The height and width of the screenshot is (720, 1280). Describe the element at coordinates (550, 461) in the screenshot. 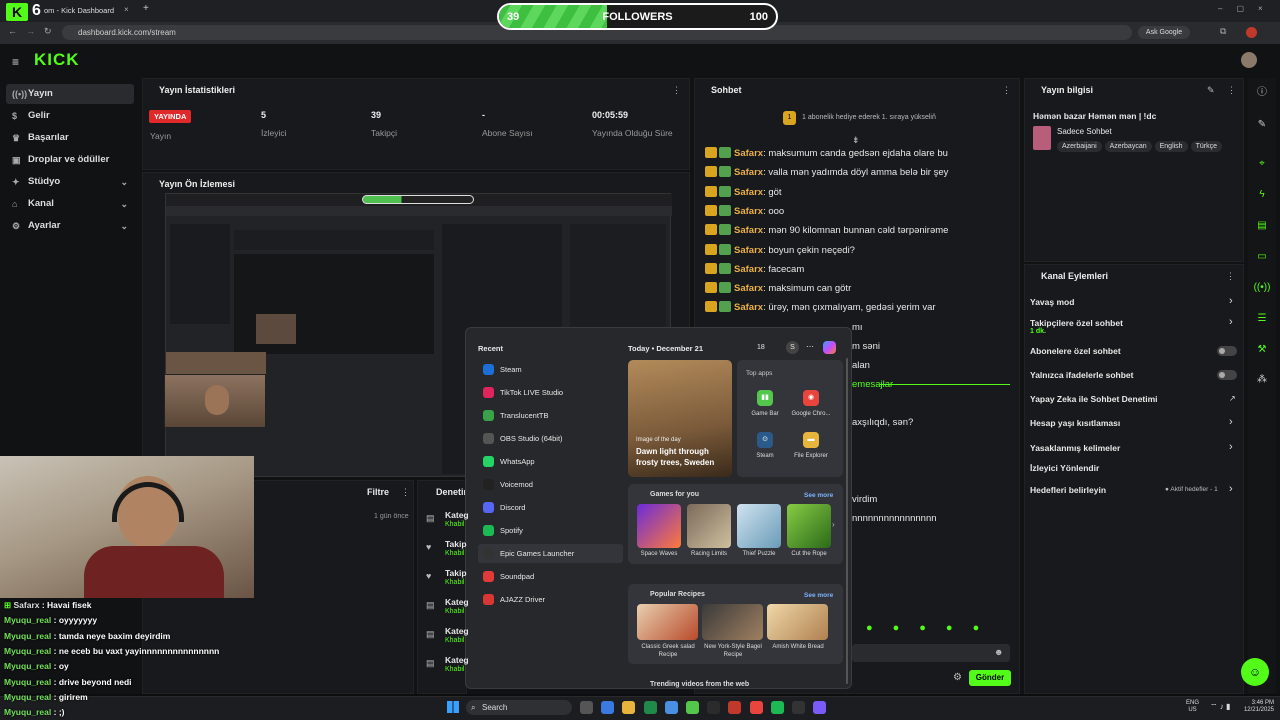

I see `start-app-whatsapp: WhatsApp` at that location.